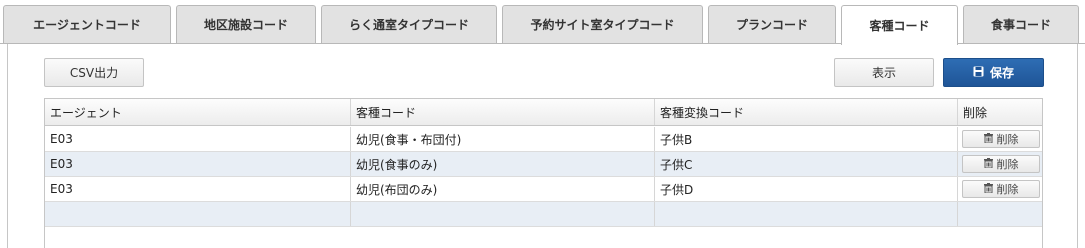  I want to click on cell-delete-empty, so click(1000, 214).